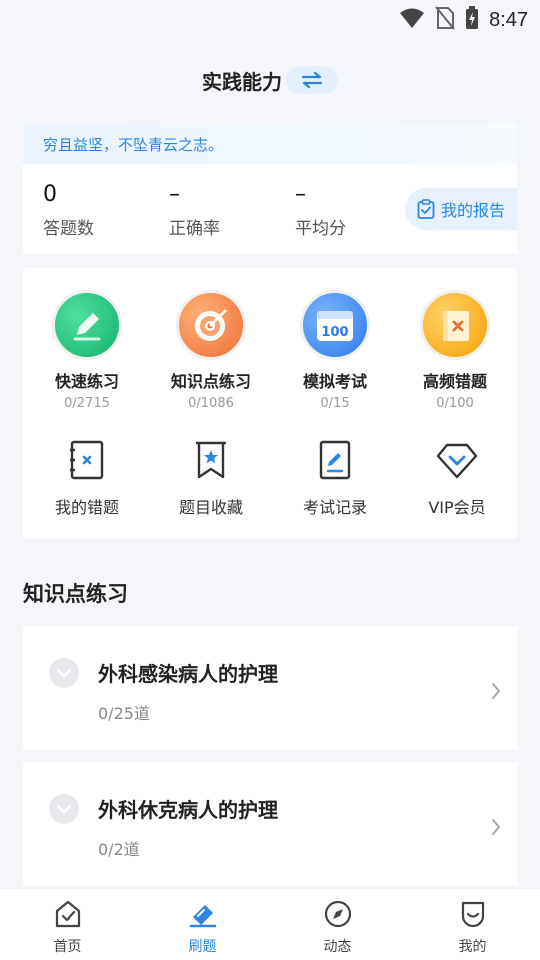 This screenshot has width=540, height=960. What do you see at coordinates (270, 824) in the screenshot?
I see `topic-item: 外科休克病人的护理 0/2道` at bounding box center [270, 824].